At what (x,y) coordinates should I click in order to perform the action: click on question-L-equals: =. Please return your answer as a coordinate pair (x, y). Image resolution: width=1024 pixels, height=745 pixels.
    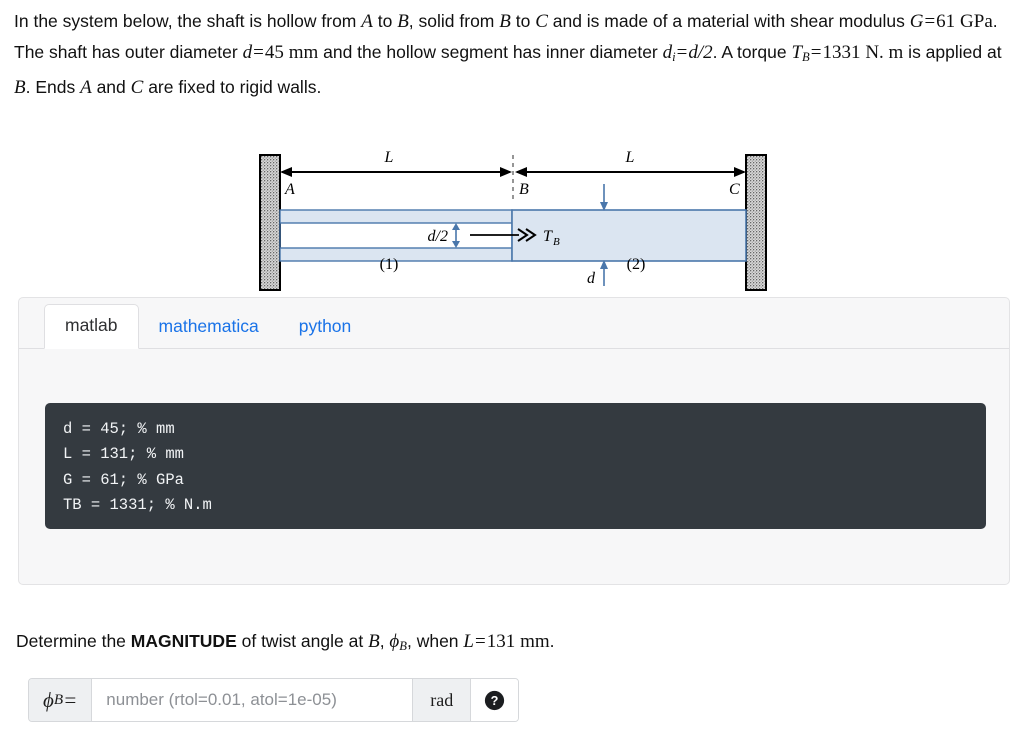
    Looking at the image, I should click on (480, 641).